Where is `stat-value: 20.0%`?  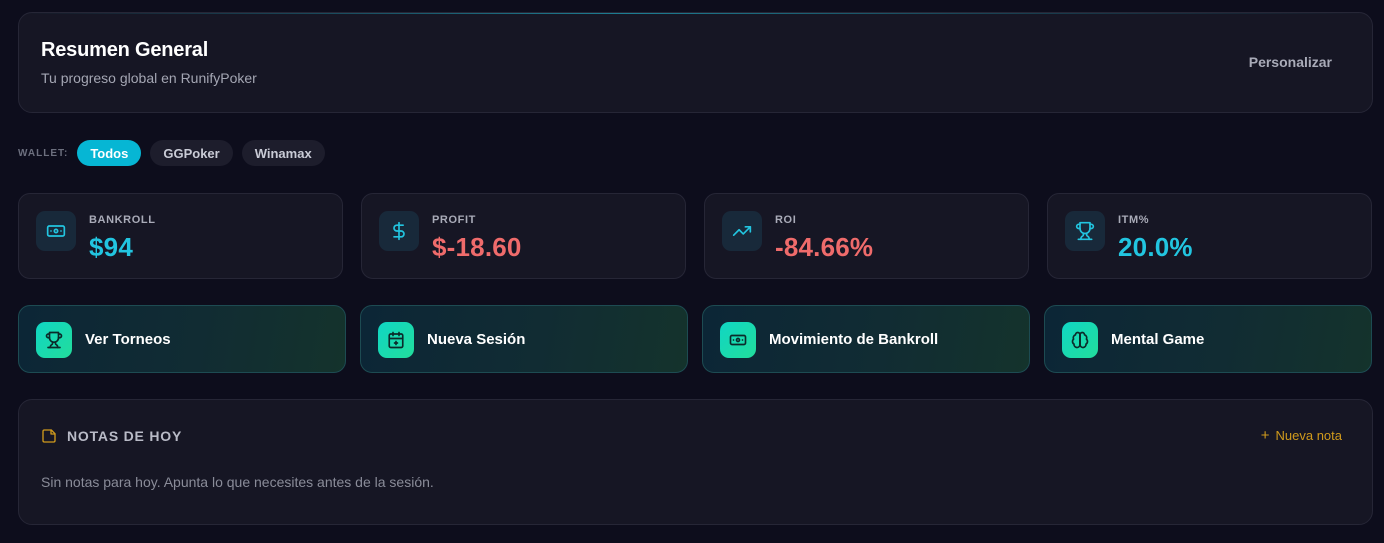
stat-value: 20.0% is located at coordinates (1155, 247).